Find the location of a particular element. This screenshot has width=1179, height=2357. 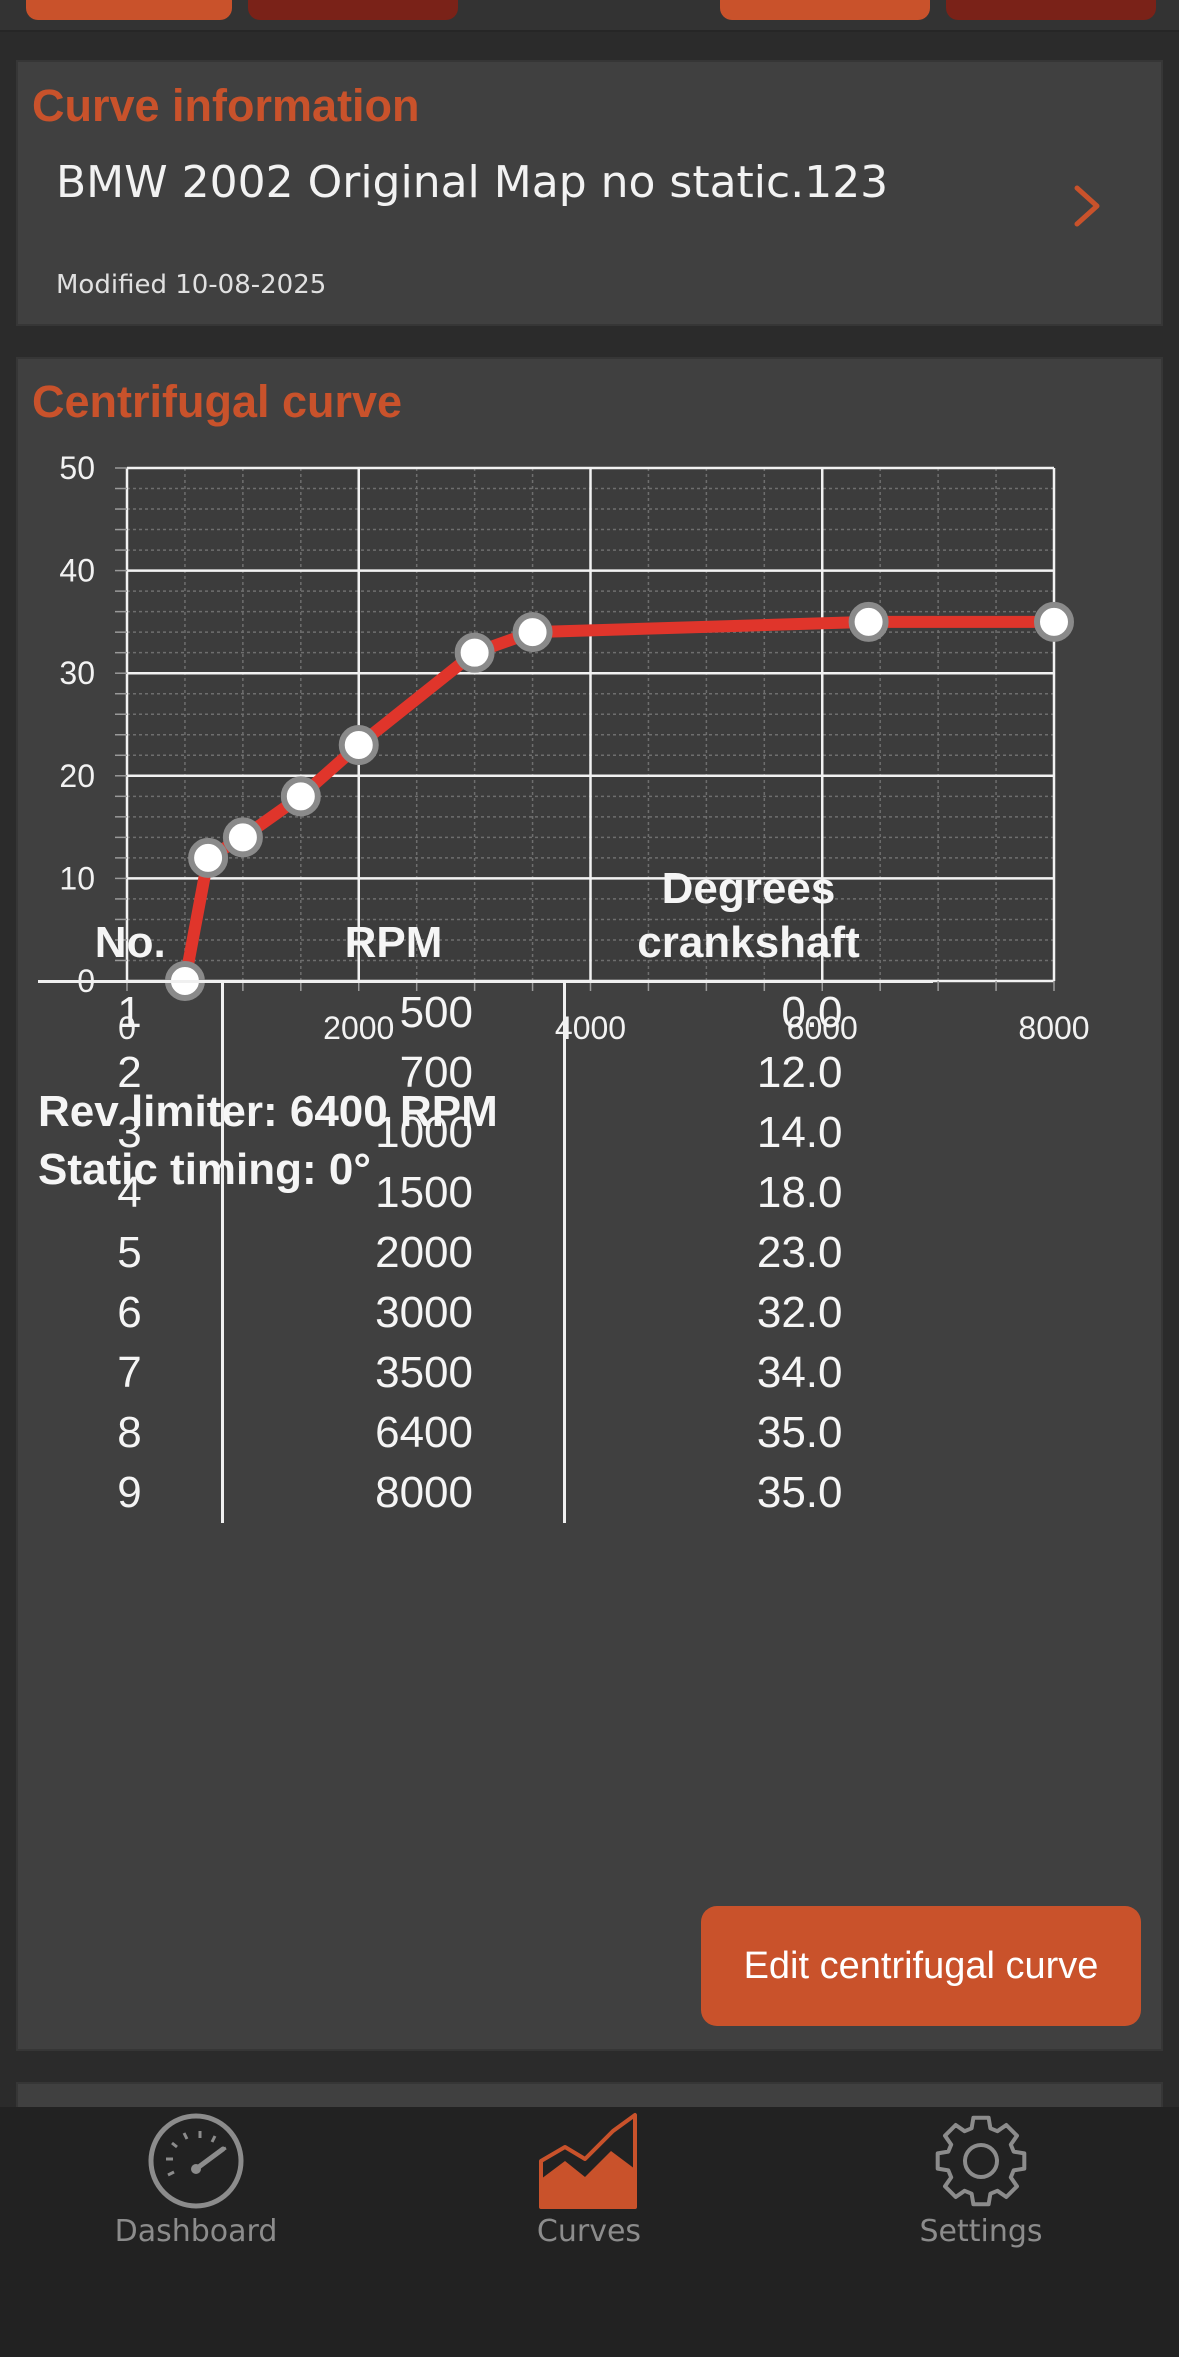

gauge-icon is located at coordinates (196, 2161).